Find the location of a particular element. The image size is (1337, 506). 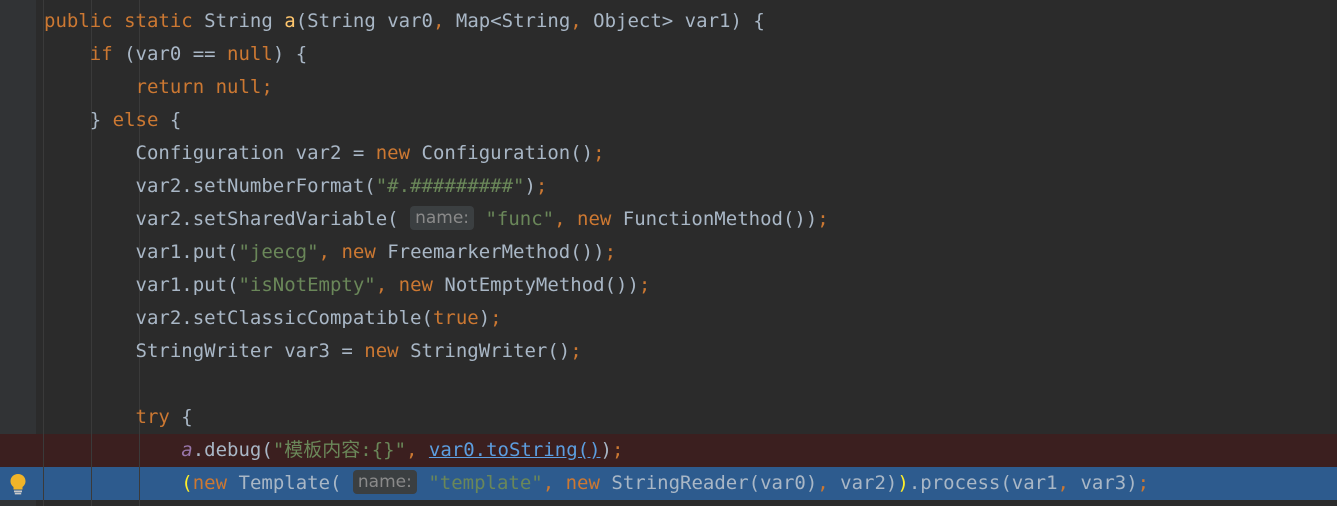

code-text: .process(var1 is located at coordinates (983, 483).